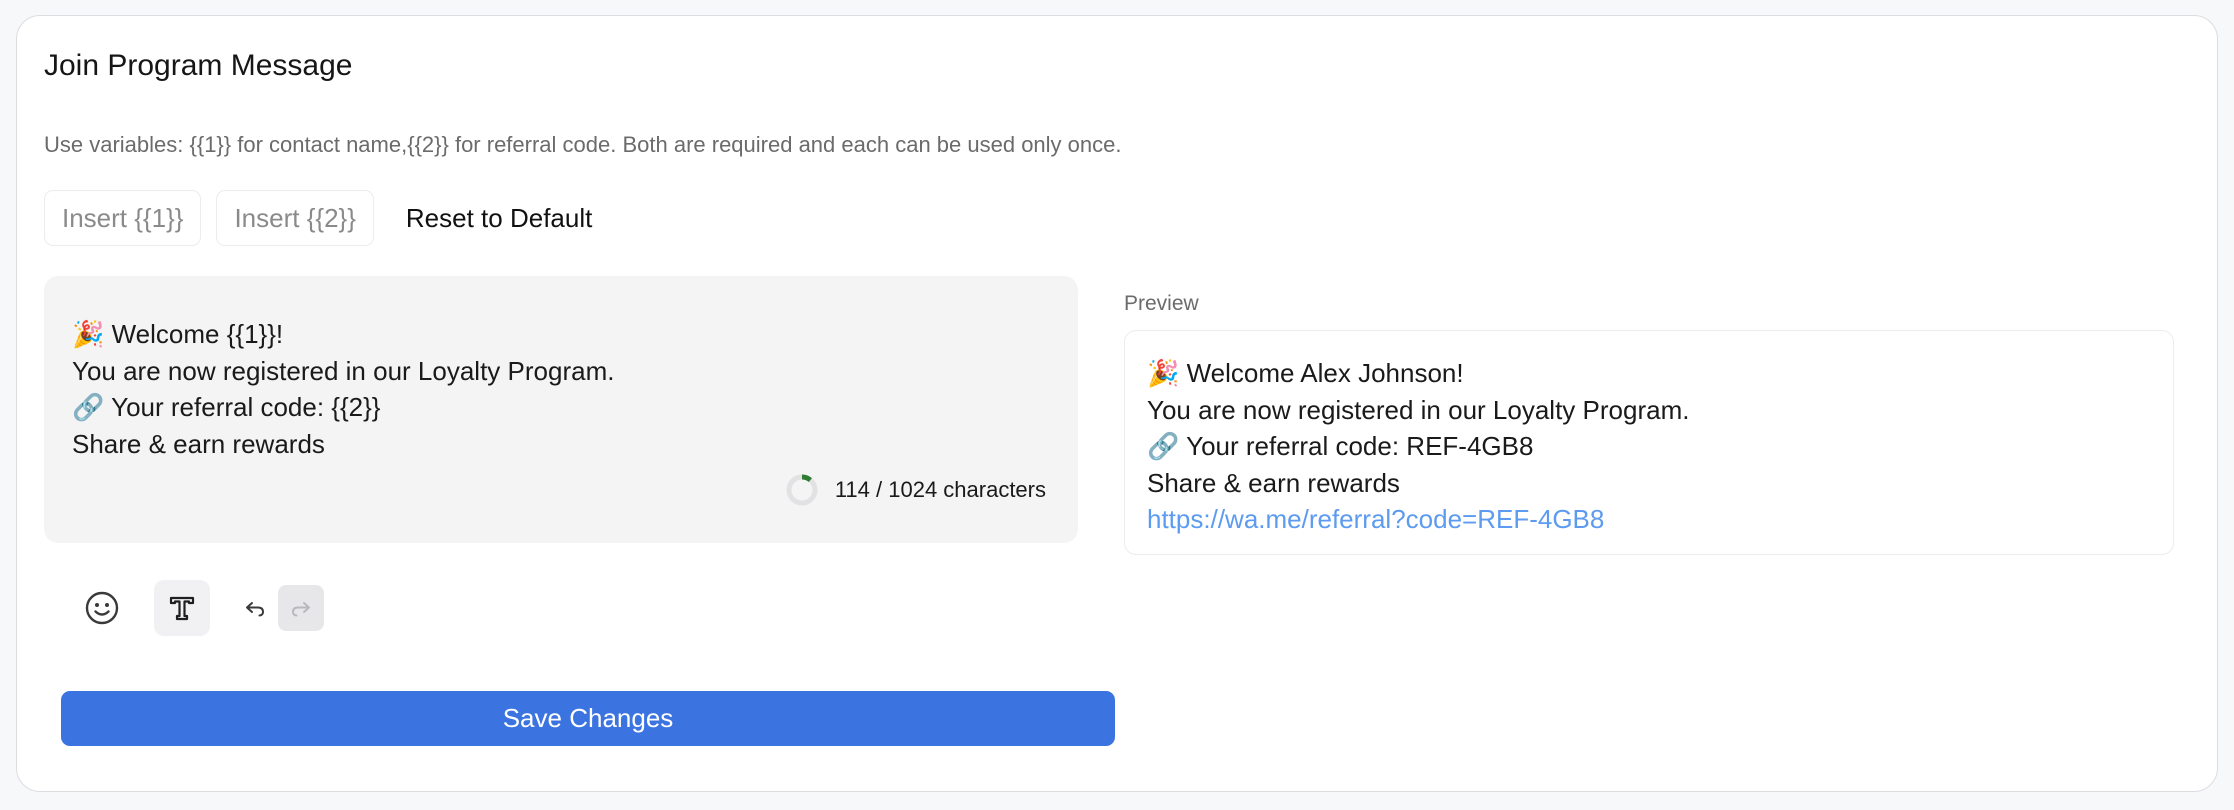  Describe the element at coordinates (499, 218) in the screenshot. I see `reset-to-default-button: Reset to Default` at that location.